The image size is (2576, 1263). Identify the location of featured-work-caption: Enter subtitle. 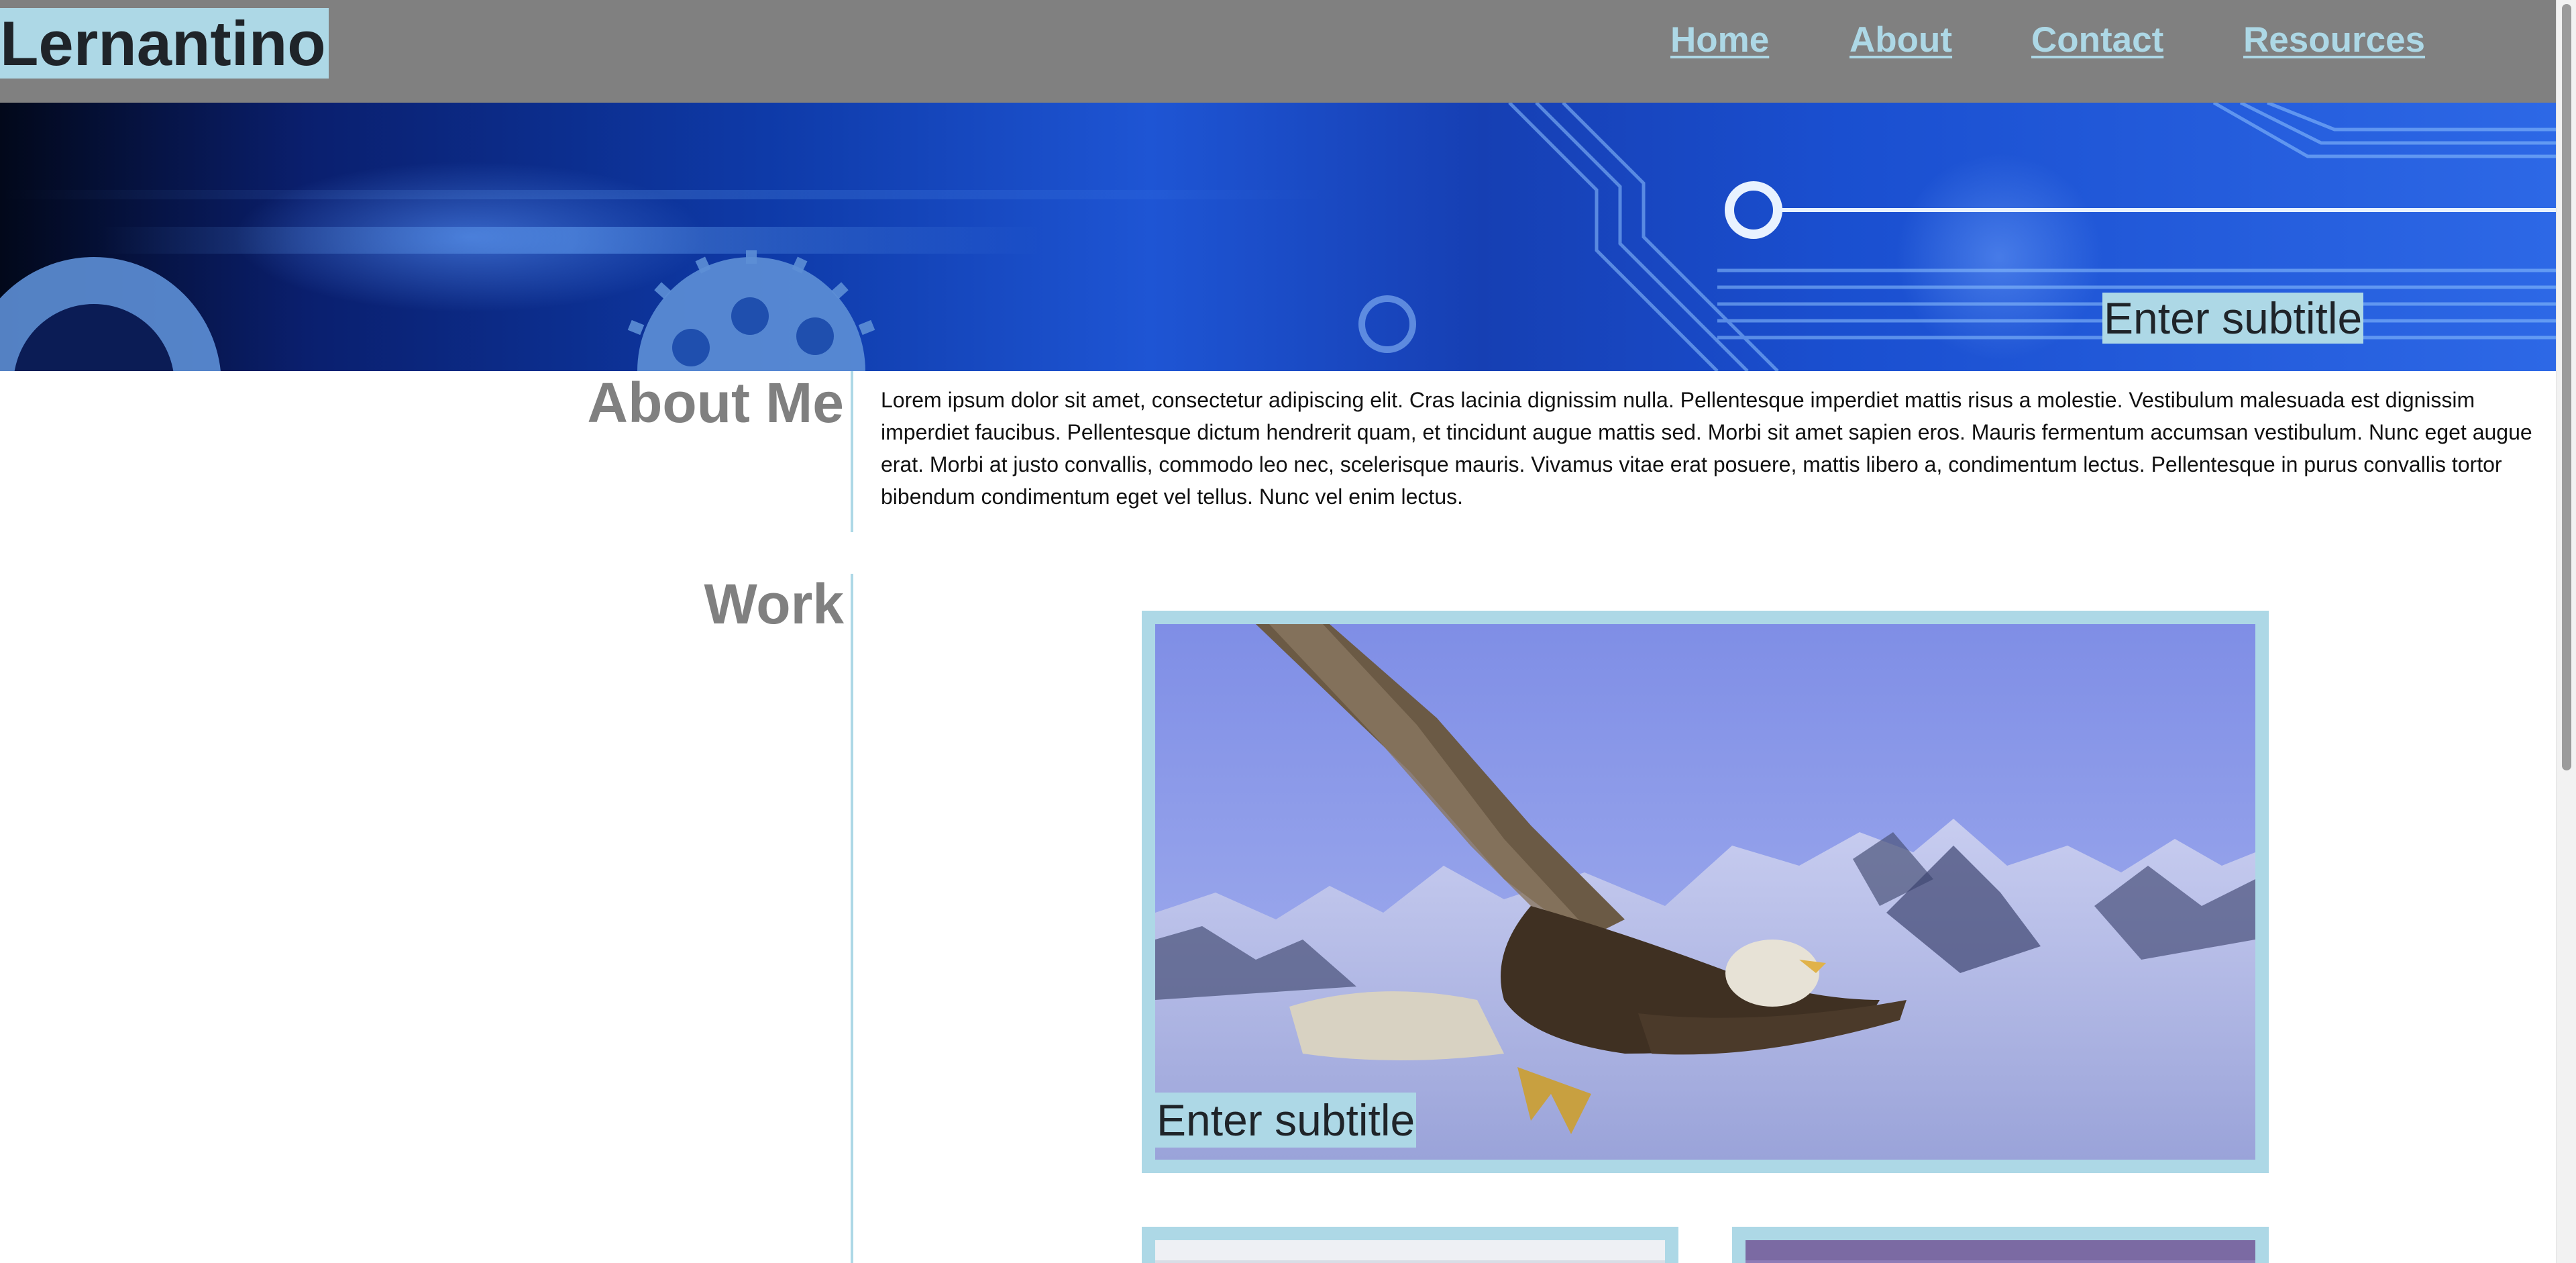
(1286, 1120).